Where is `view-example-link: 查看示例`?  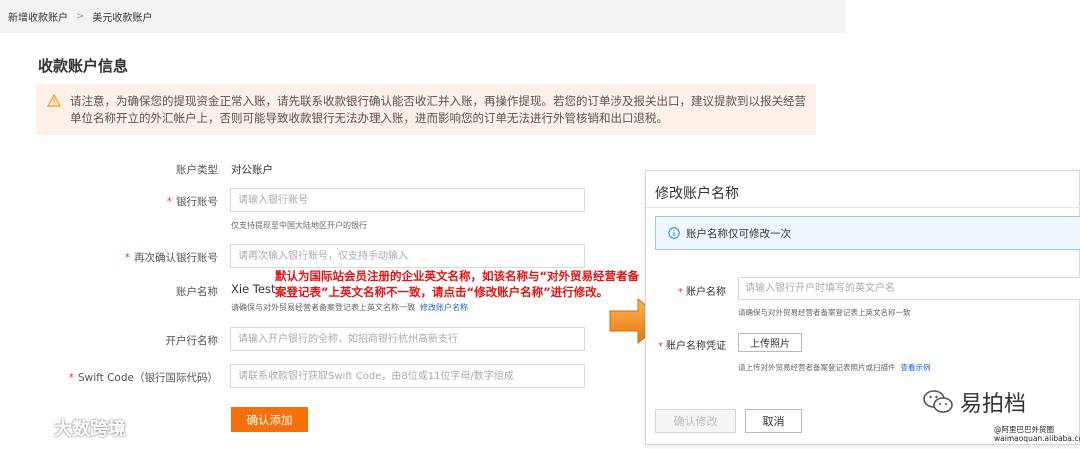
view-example-link: 查看示例 is located at coordinates (916, 367).